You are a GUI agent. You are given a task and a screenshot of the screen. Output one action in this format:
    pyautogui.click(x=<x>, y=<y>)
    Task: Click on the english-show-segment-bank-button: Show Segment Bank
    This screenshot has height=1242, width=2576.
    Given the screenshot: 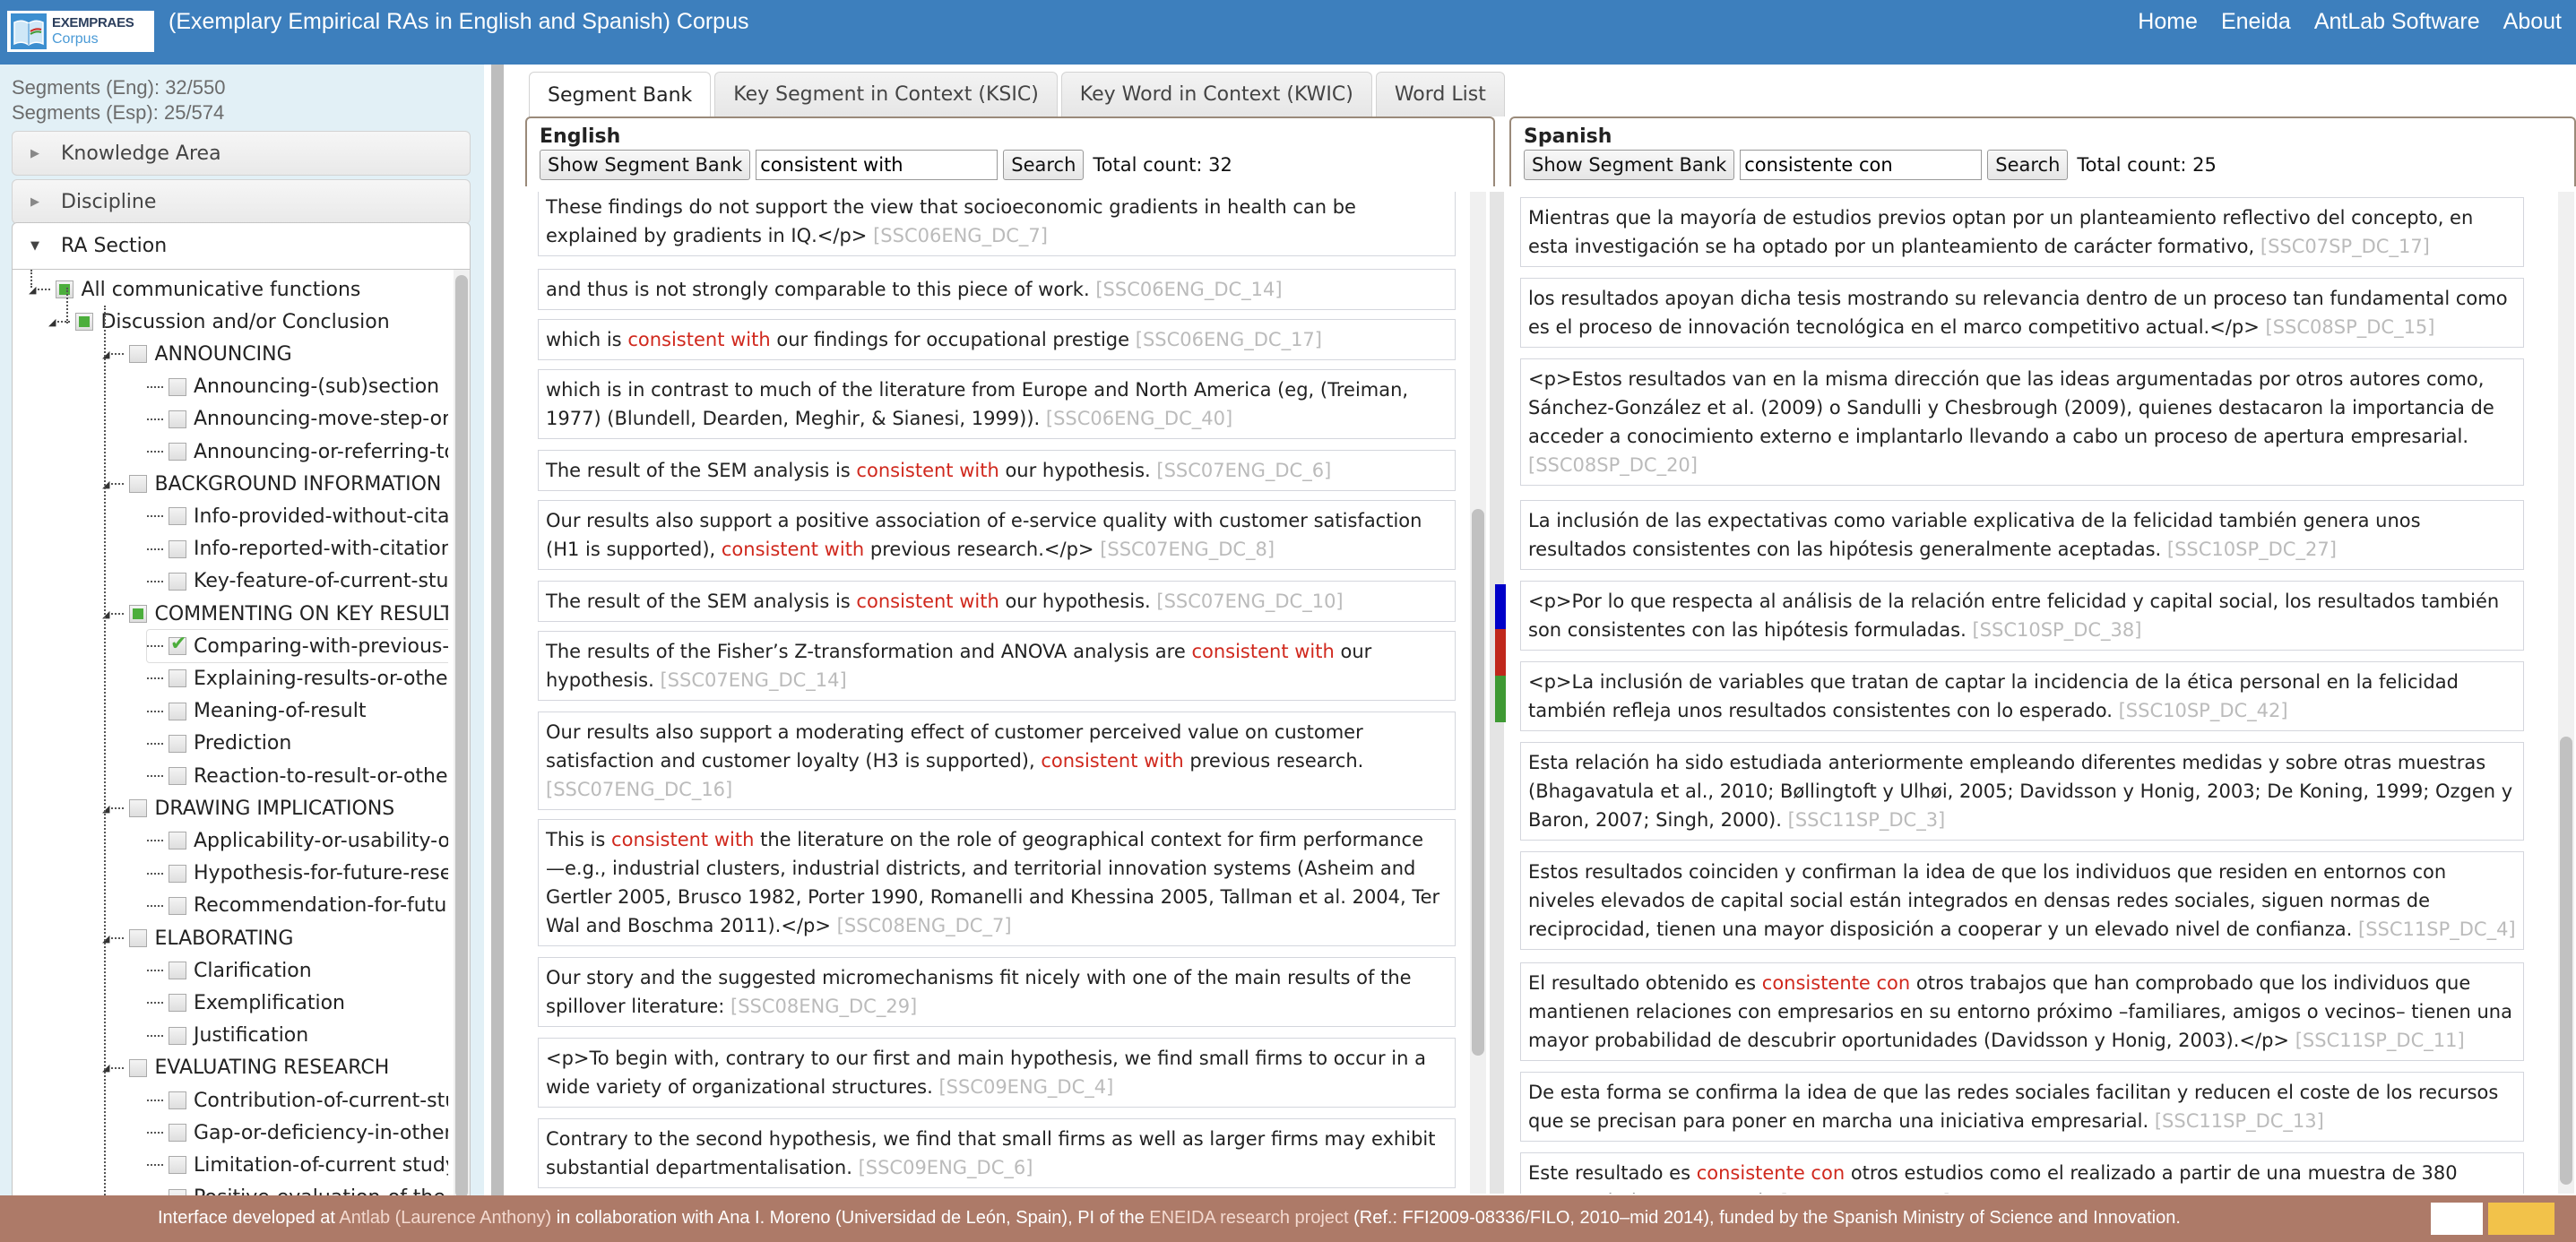 What is the action you would take?
    pyautogui.click(x=645, y=165)
    